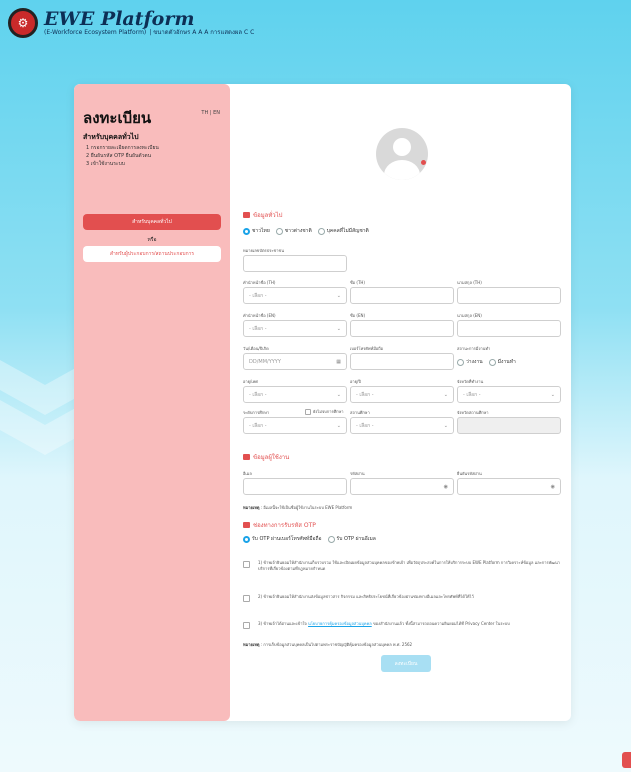 The height and width of the screenshot is (772, 631). Describe the element at coordinates (152, 222) in the screenshot. I see `general-person-button: สำหรับบุคคลทั่วไป` at that location.